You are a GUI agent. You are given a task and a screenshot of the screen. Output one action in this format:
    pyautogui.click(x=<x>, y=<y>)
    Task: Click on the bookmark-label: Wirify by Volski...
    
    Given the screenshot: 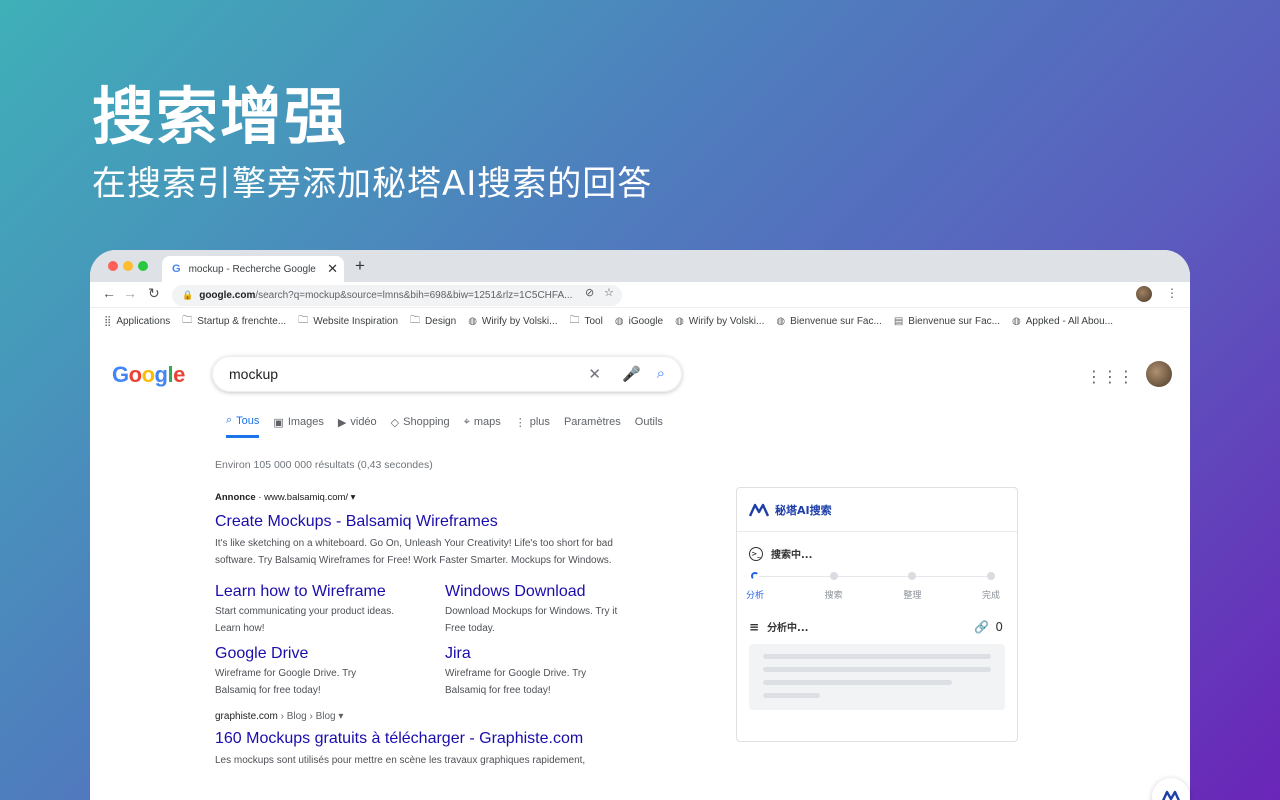 What is the action you would take?
    pyautogui.click(x=519, y=321)
    